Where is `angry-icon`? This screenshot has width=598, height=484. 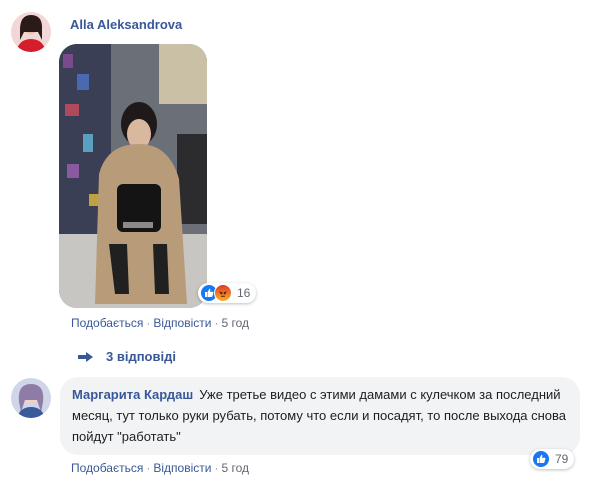
angry-icon is located at coordinates (223, 293).